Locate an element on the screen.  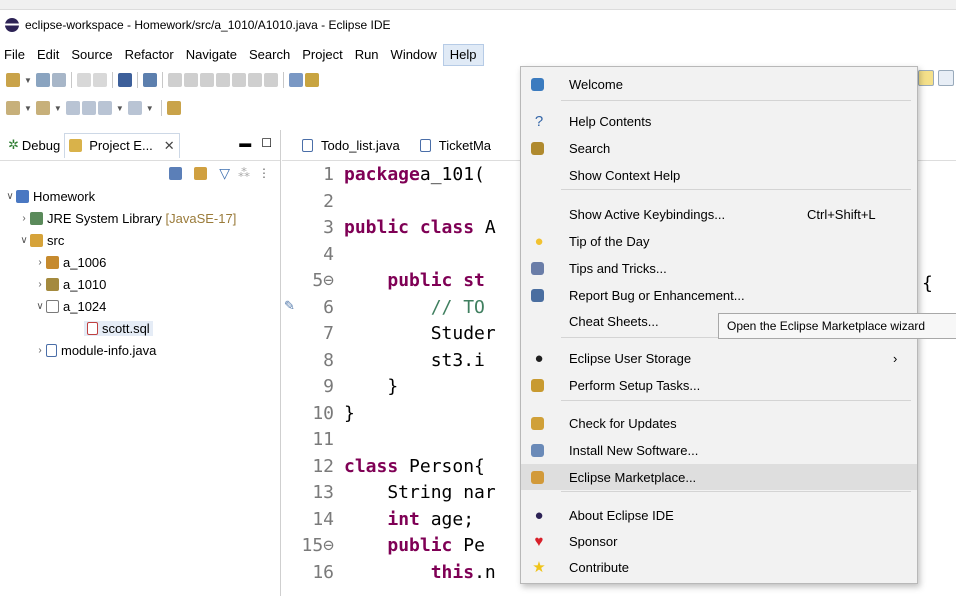
suspend-icon is located at coordinates (190, 80).